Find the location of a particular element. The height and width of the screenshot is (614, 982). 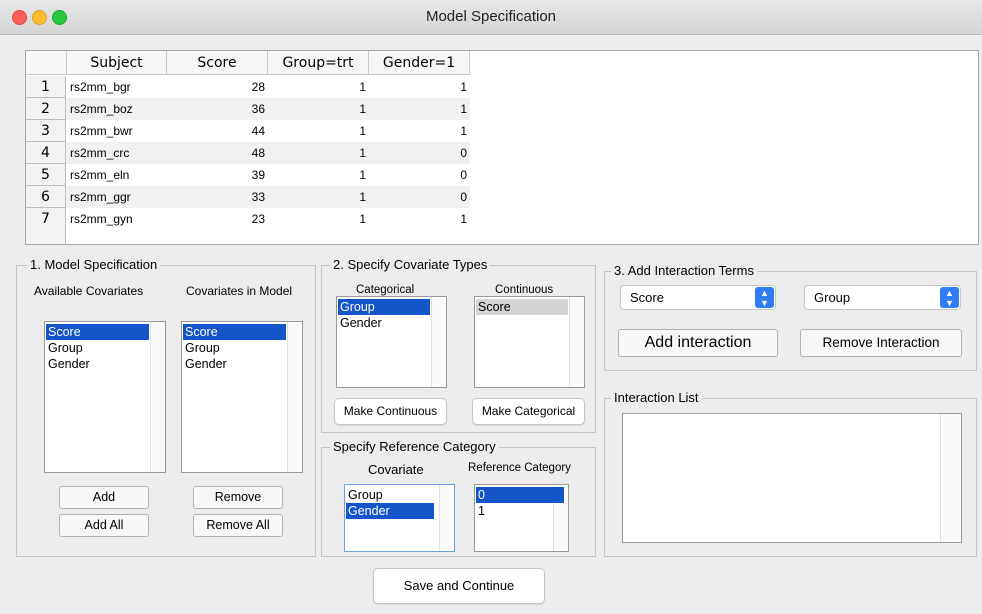

cell-subject: rs2mm_bwr is located at coordinates (117, 131).